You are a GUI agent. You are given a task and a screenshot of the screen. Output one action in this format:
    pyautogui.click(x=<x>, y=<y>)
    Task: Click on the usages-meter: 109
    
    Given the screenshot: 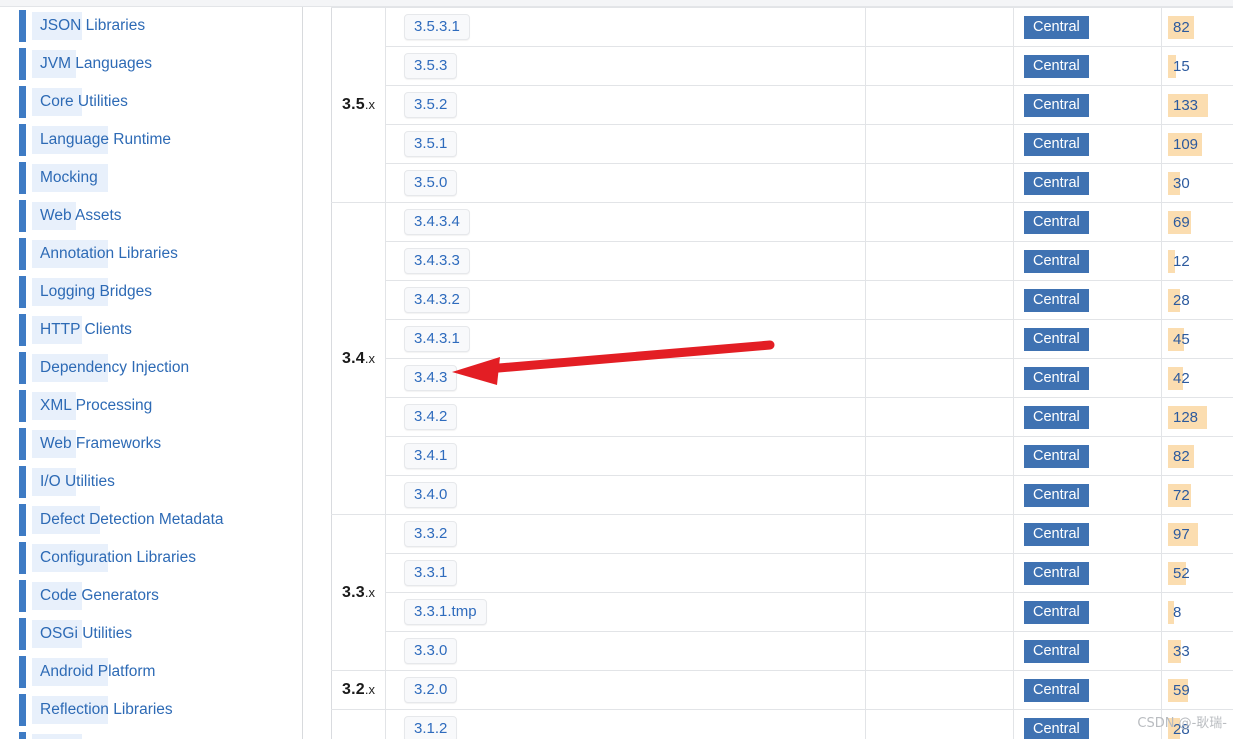 What is the action you would take?
    pyautogui.click(x=1197, y=144)
    